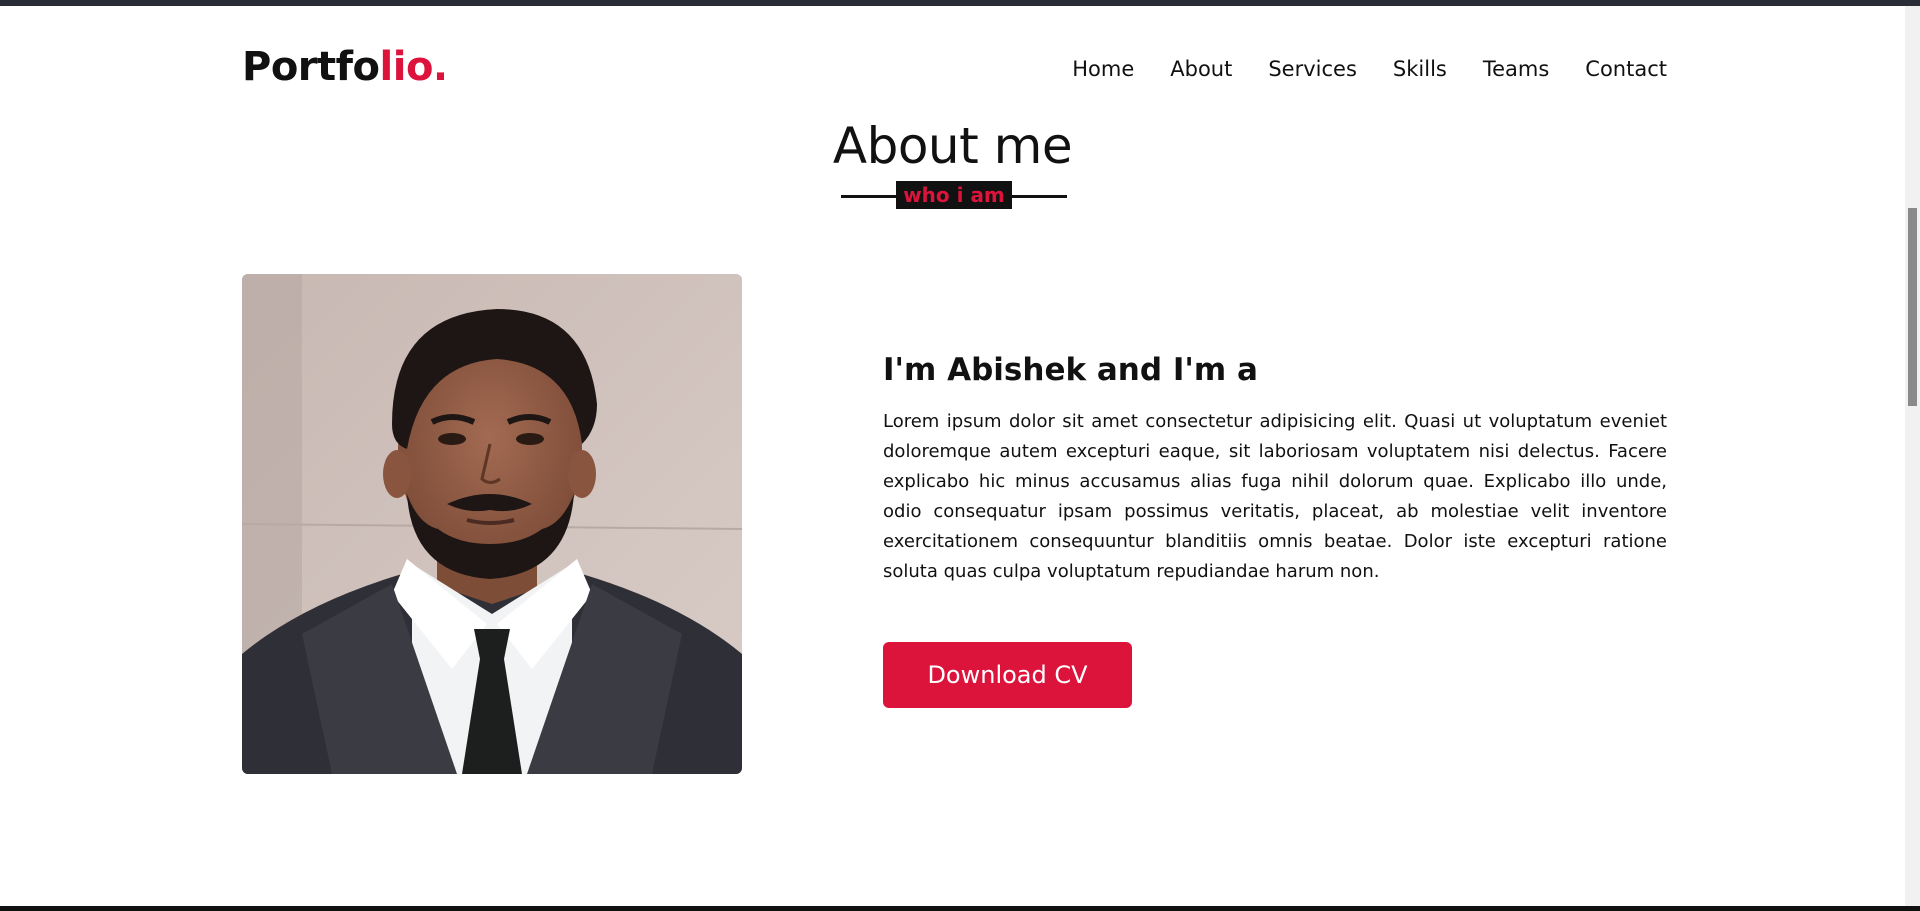  What do you see at coordinates (1516, 69) in the screenshot?
I see `nav-link-teams: Teams` at bounding box center [1516, 69].